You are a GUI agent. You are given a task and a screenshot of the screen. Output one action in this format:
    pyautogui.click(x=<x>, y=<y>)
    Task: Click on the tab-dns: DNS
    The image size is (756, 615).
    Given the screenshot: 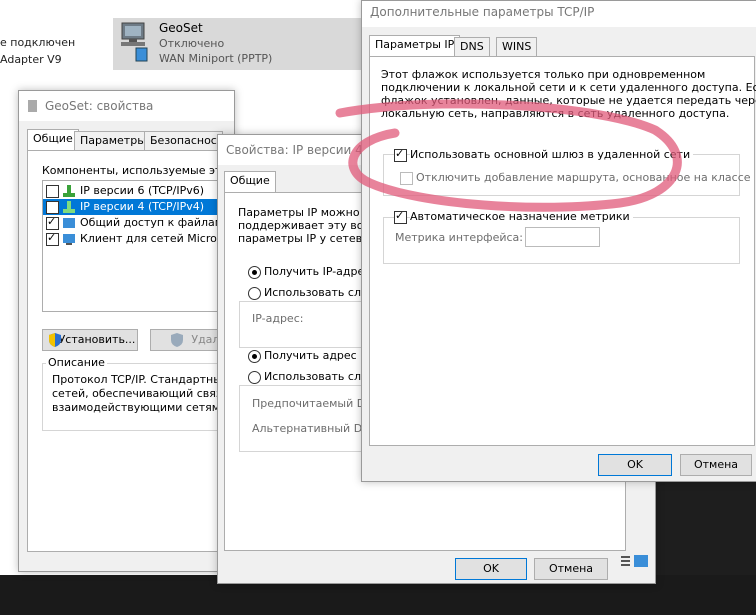 What is the action you would take?
    pyautogui.click(x=472, y=46)
    